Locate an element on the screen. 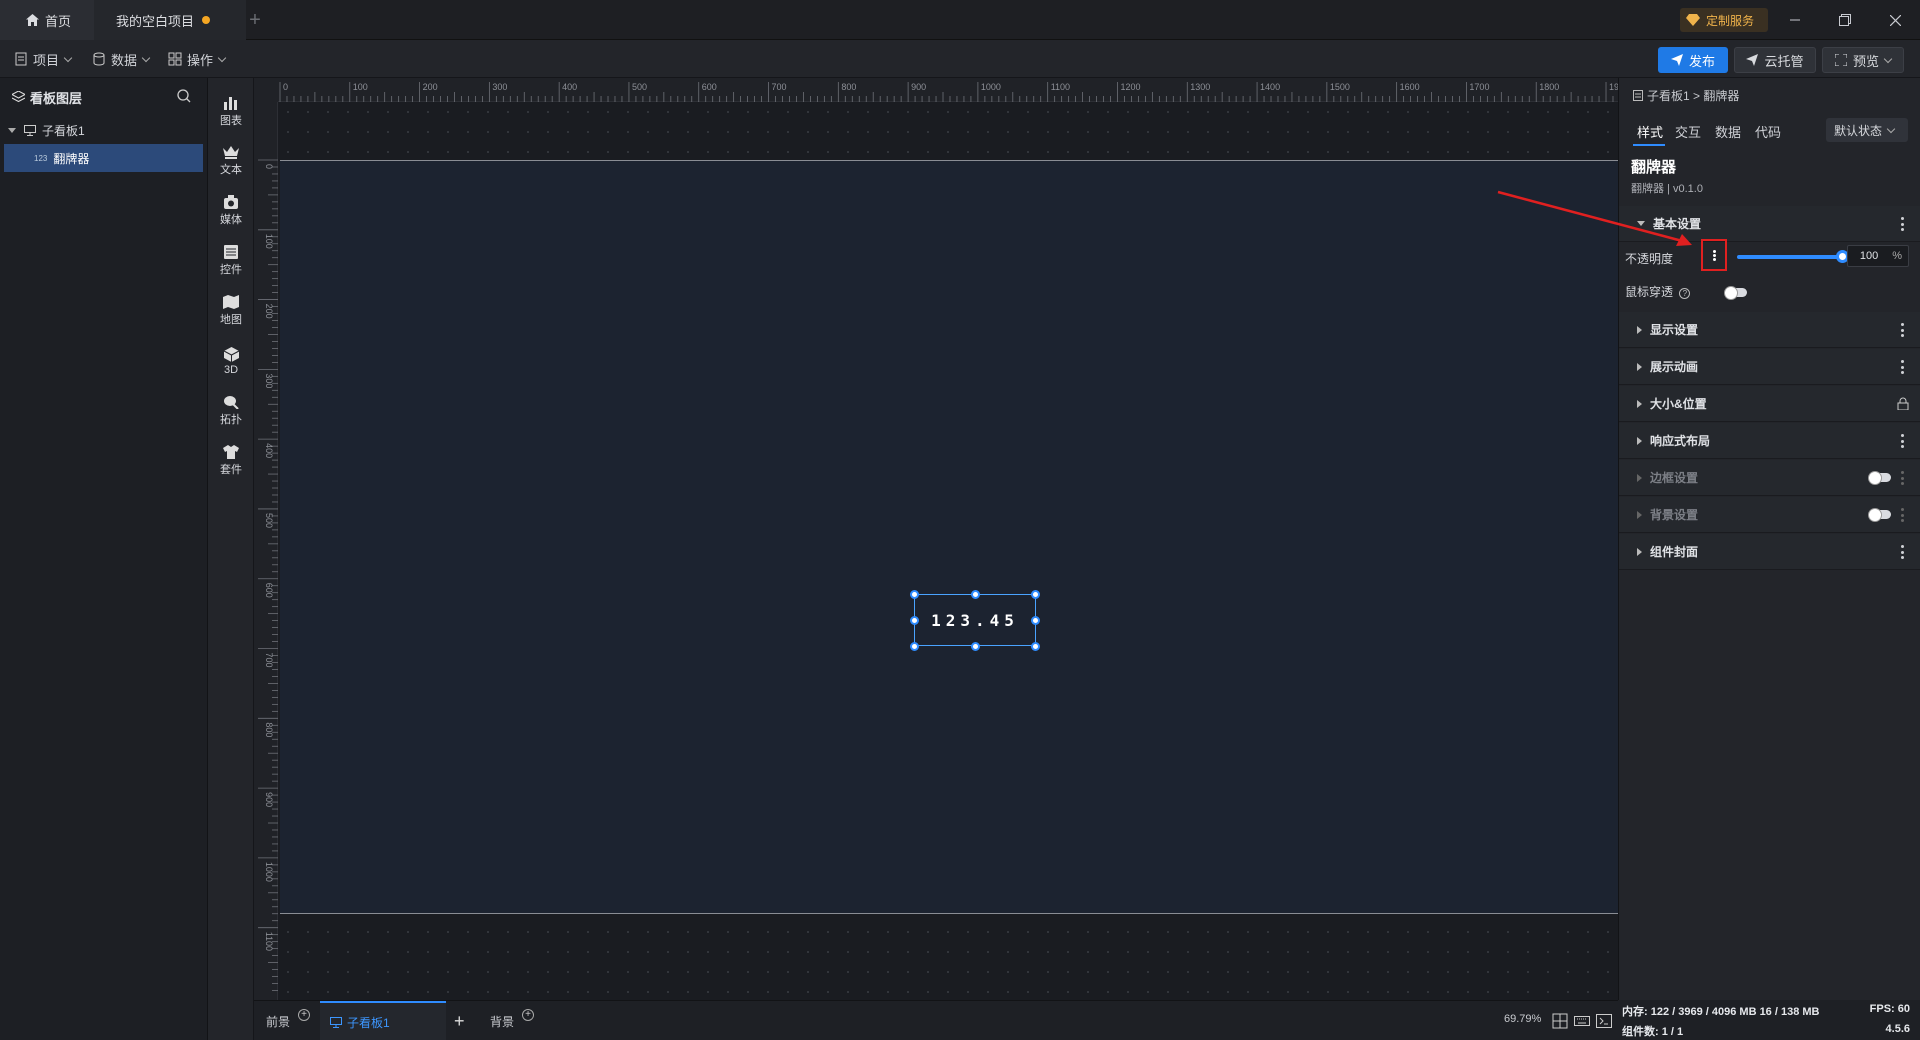 This screenshot has width=1920, height=1040. bar-chart-icon is located at coordinates (230, 103).